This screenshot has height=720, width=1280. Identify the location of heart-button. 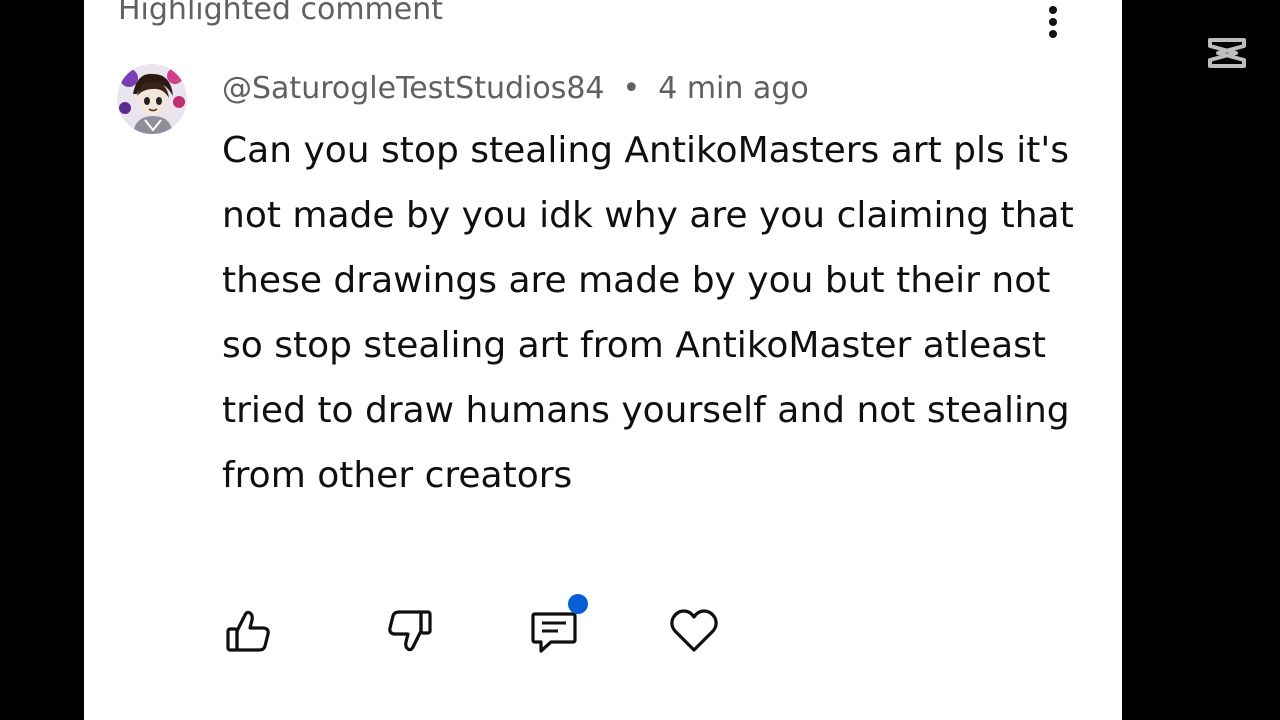
(694, 631).